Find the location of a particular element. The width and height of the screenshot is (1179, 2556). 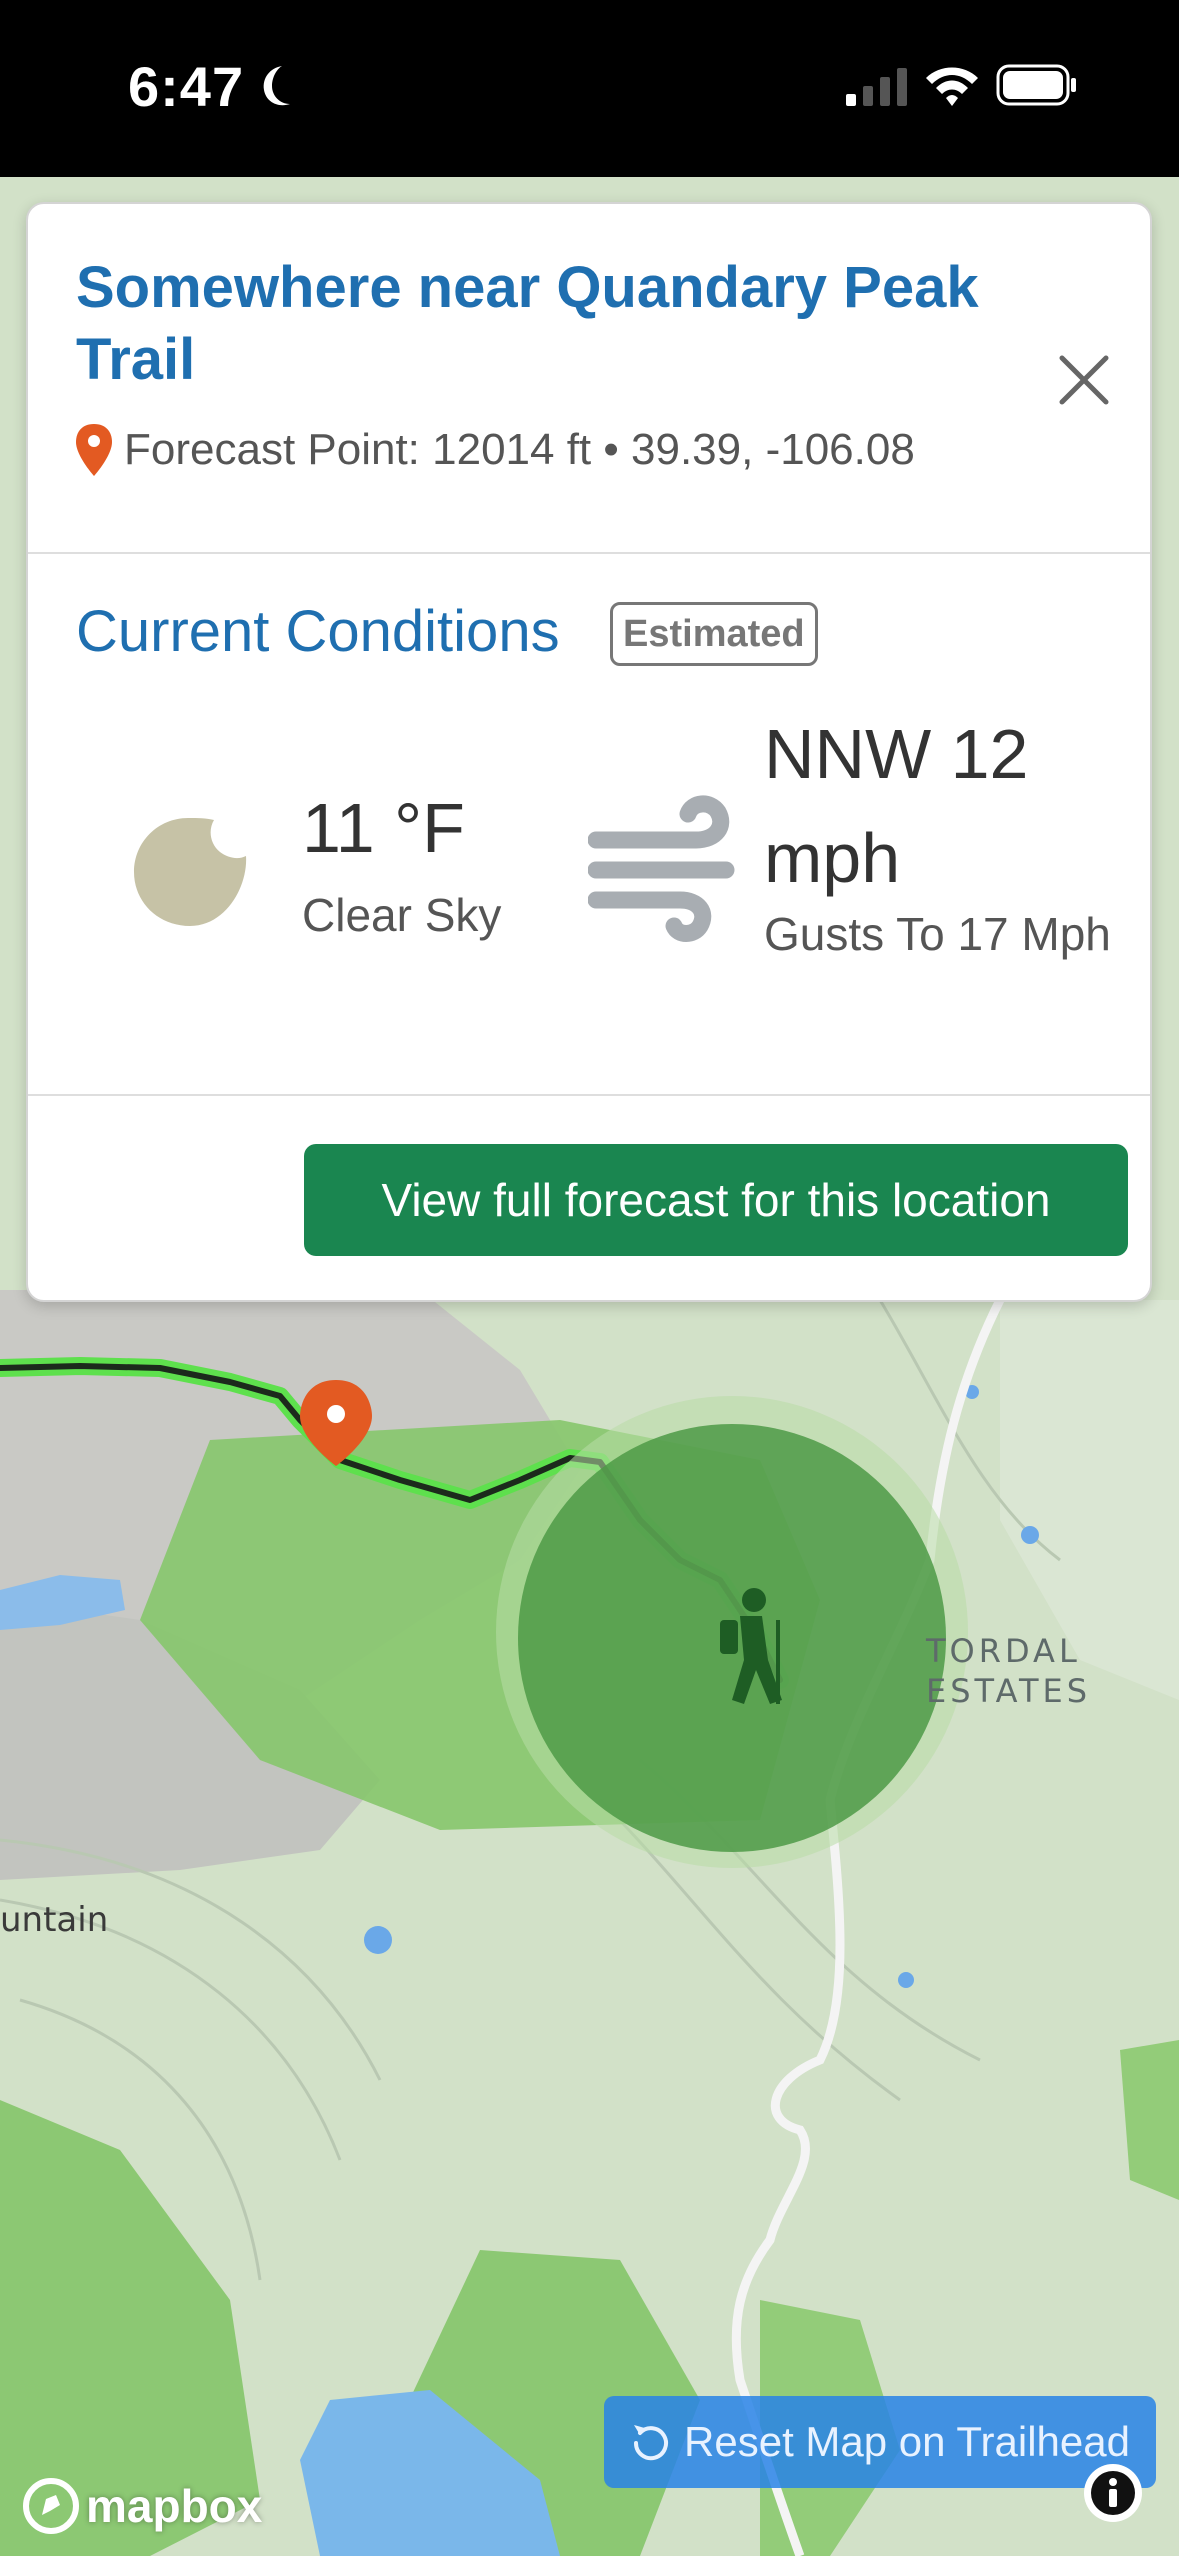

wind-speed: NNW 12 mph is located at coordinates (896, 806).